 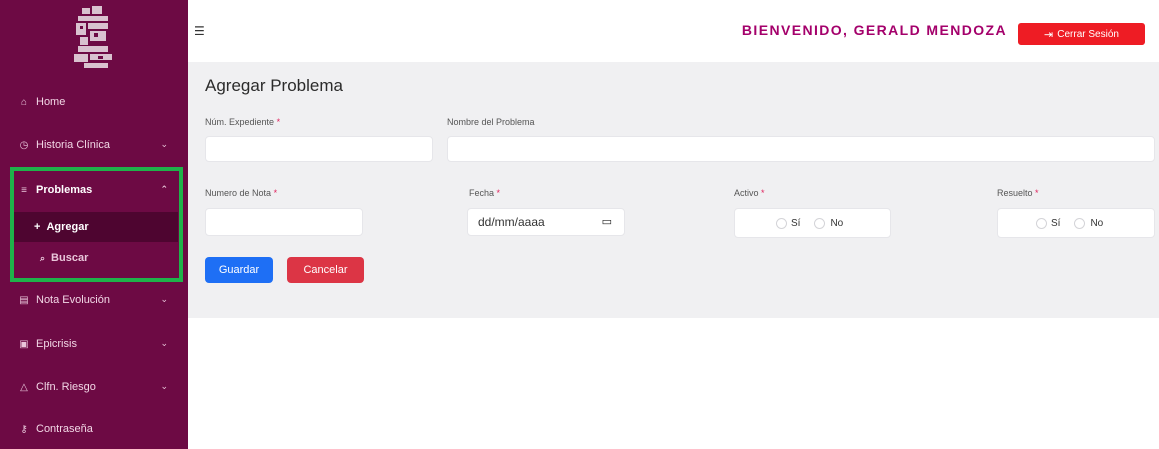 What do you see at coordinates (94, 102) in the screenshot?
I see `sidebar-item-home: ⌂ Home` at bounding box center [94, 102].